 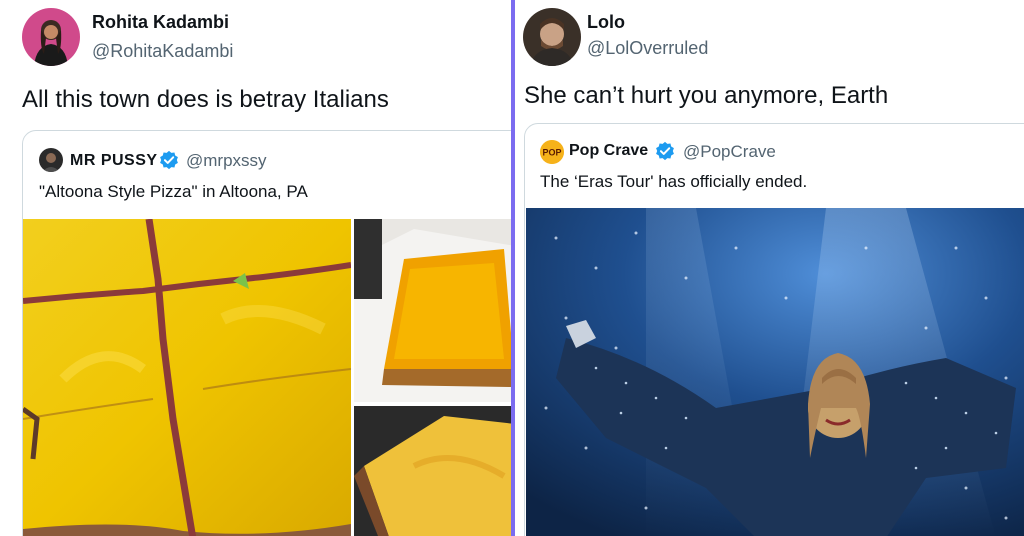 What do you see at coordinates (173, 191) in the screenshot?
I see `quote-text: "Altoona Style Pizza" in Altoona, PA` at bounding box center [173, 191].